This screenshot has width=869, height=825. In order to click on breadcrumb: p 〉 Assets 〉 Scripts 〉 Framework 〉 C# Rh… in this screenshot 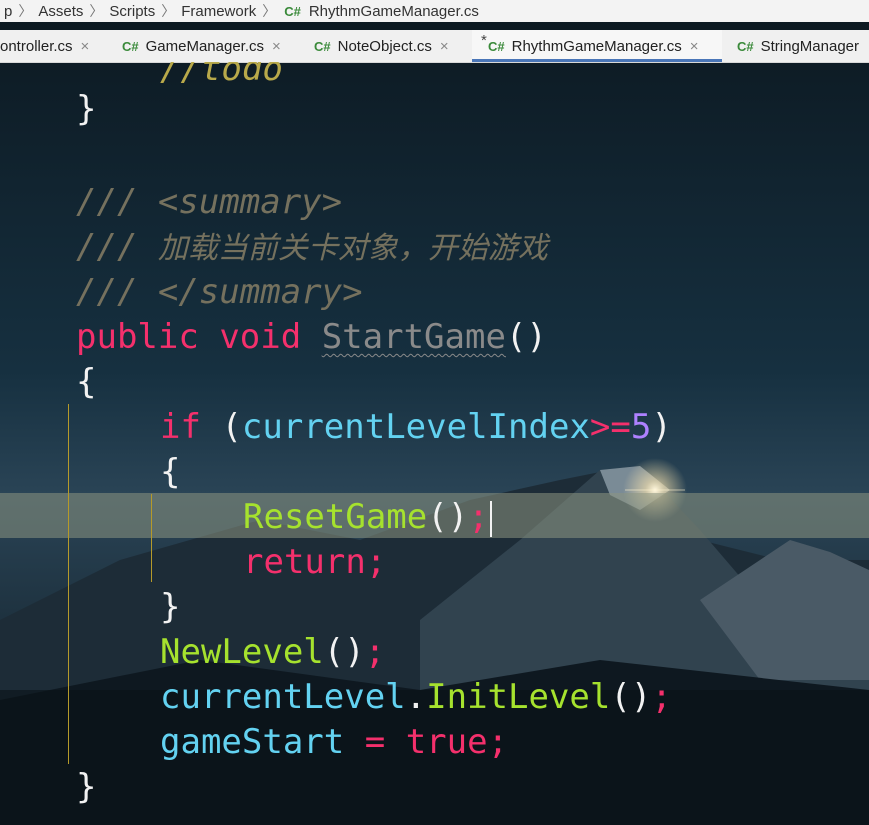, I will do `click(434, 11)`.